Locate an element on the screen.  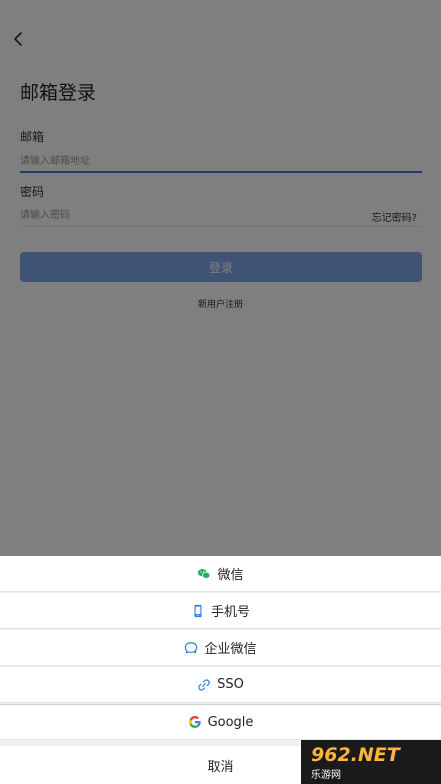
watermark-logo: 962.NET is located at coordinates (355, 754).